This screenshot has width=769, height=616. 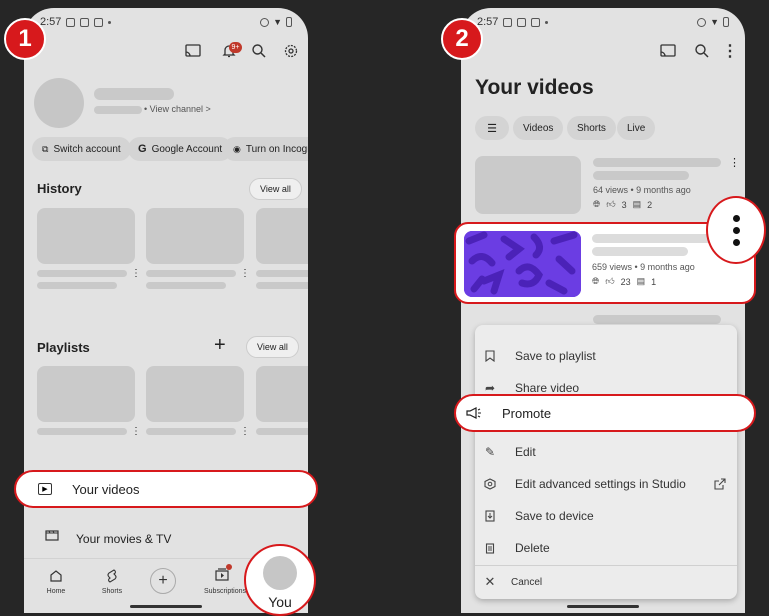 I want to click on studio-icon, so click(x=490, y=484).